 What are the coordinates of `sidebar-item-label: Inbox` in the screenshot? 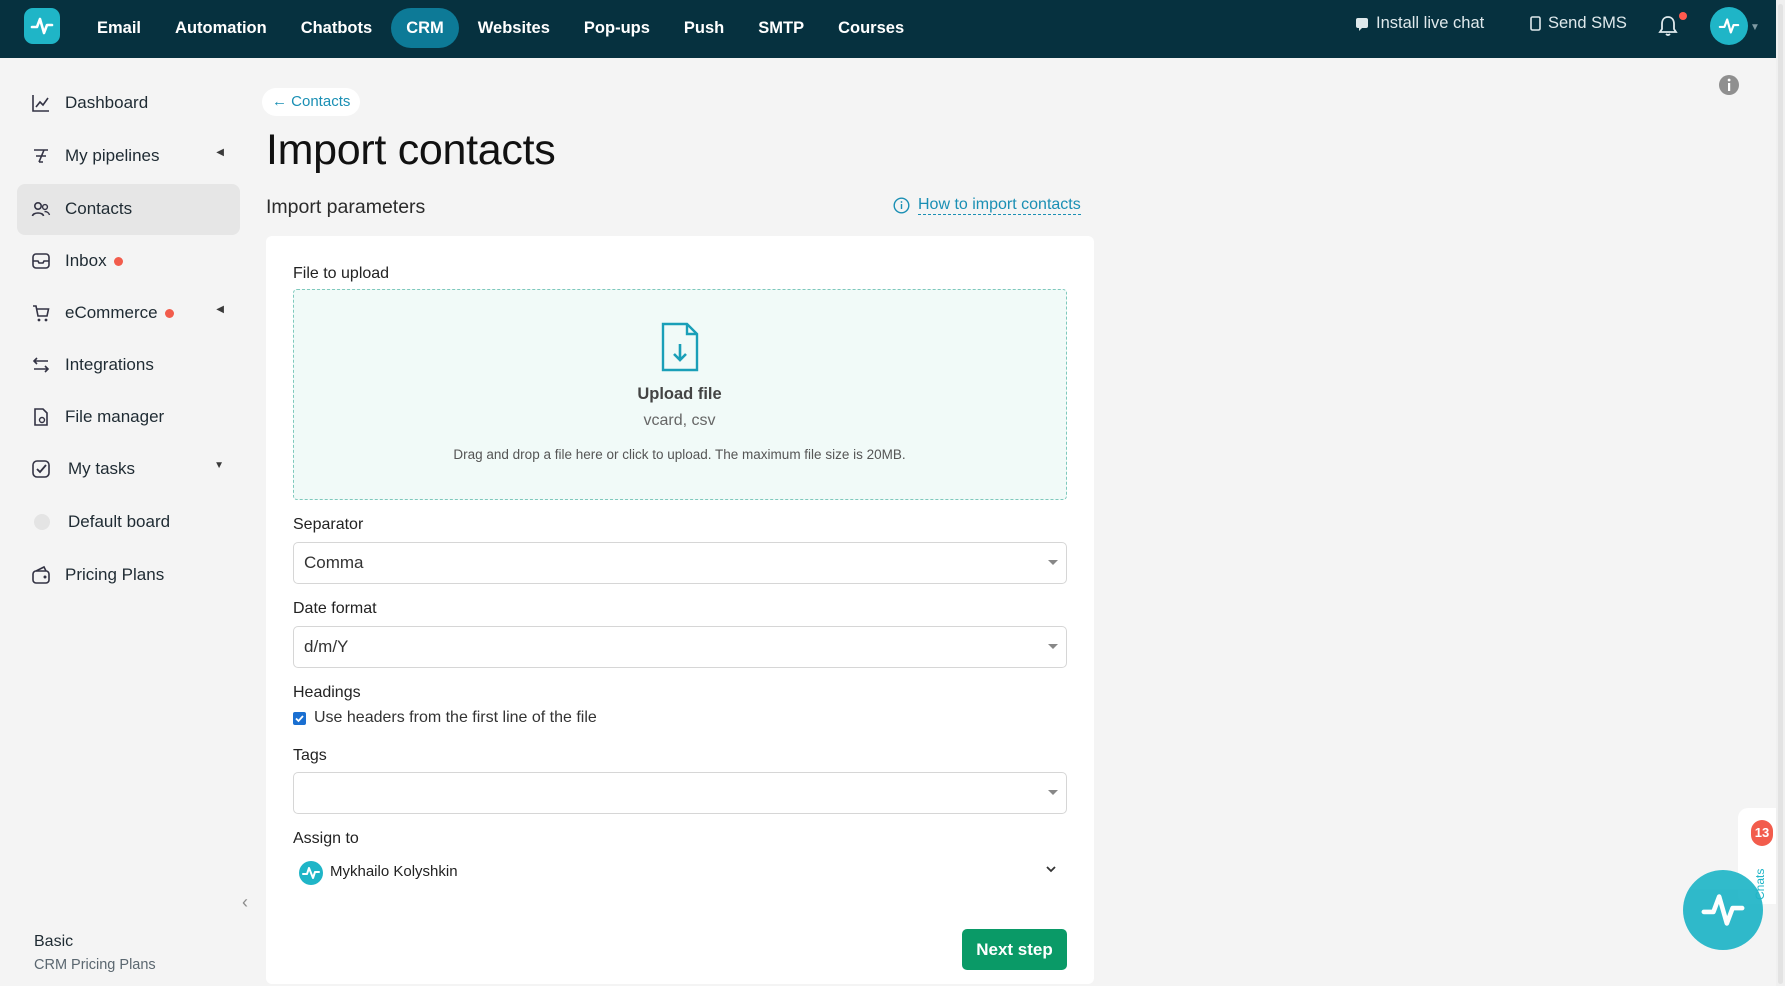 It's located at (86, 260).